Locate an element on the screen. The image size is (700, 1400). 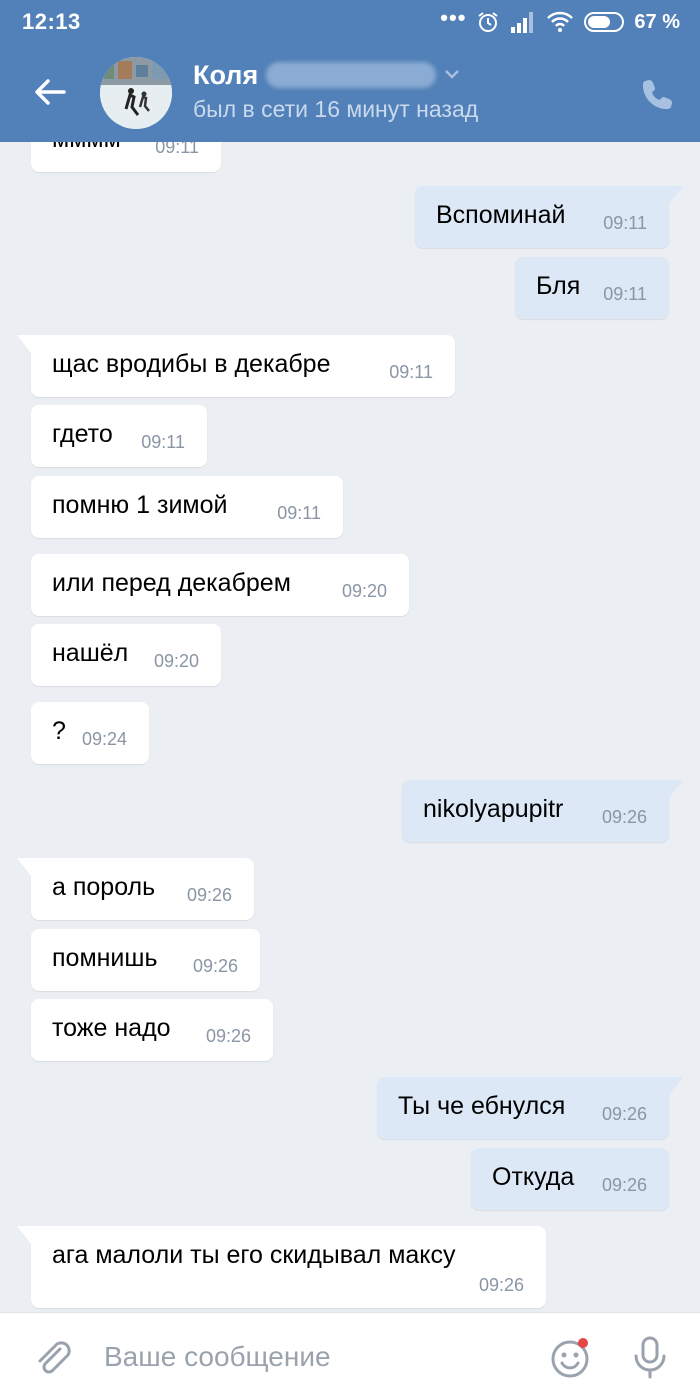
message-text: нашёл is located at coordinates (90, 653).